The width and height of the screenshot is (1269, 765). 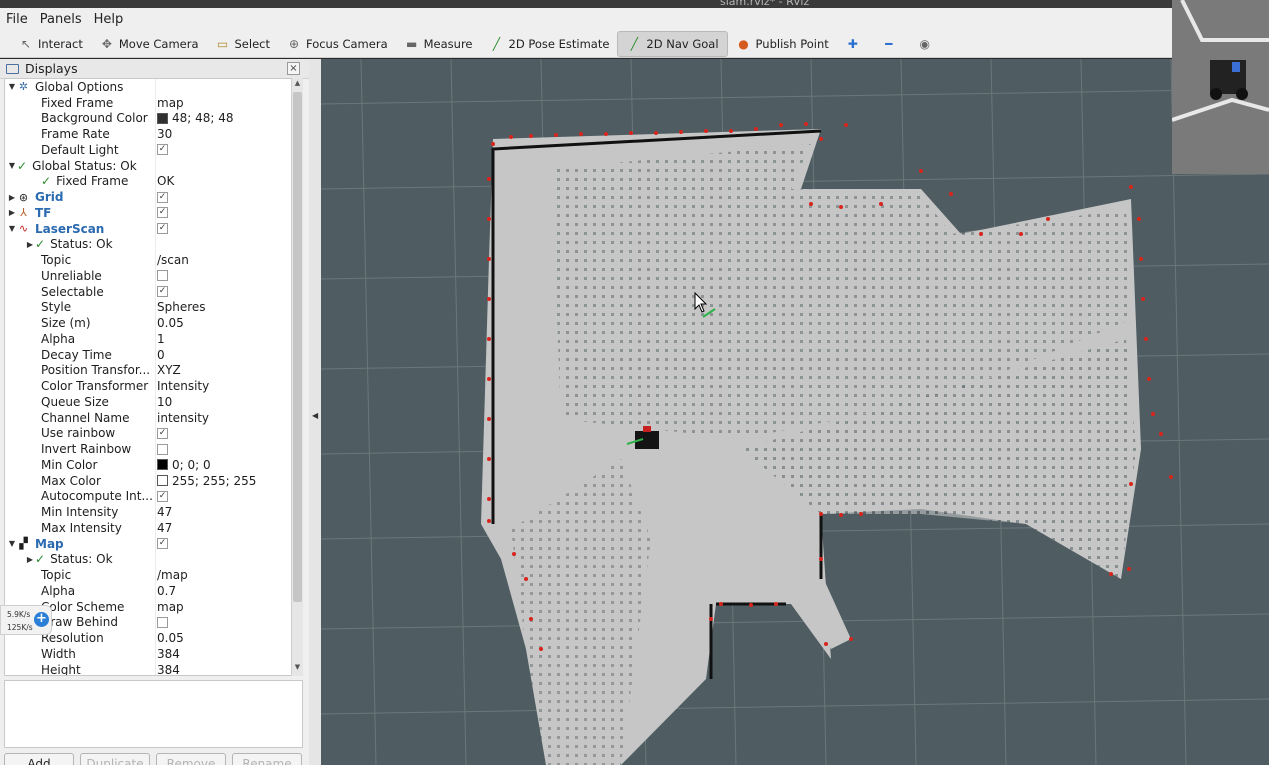 What do you see at coordinates (50, 44) in the screenshot?
I see `tool-interact: ↖ Interact` at bounding box center [50, 44].